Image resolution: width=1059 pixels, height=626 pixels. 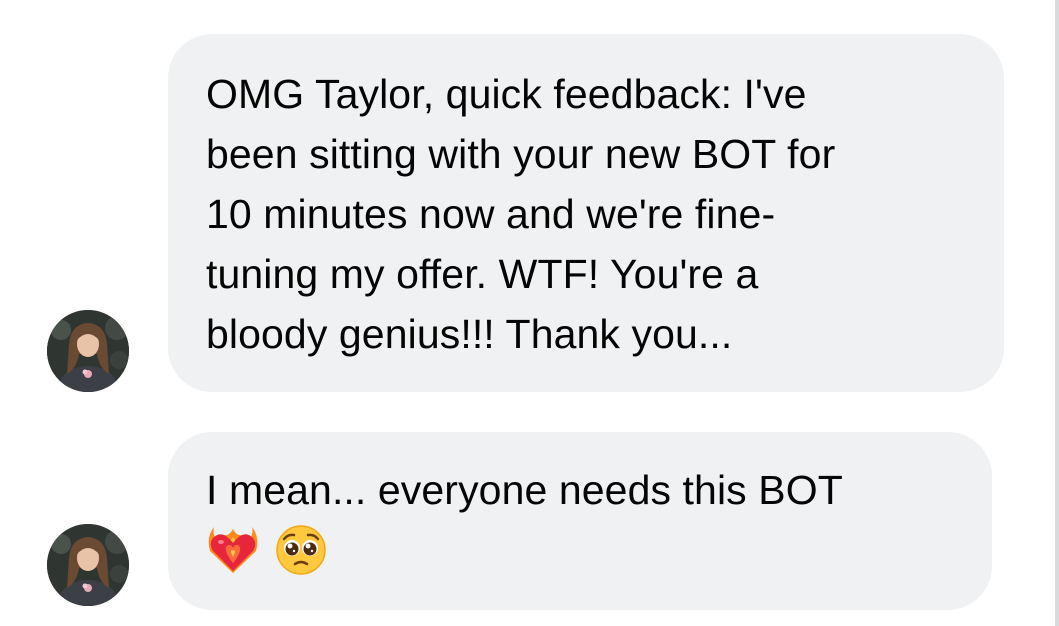 I want to click on emoji-row, so click(x=579, y=550).